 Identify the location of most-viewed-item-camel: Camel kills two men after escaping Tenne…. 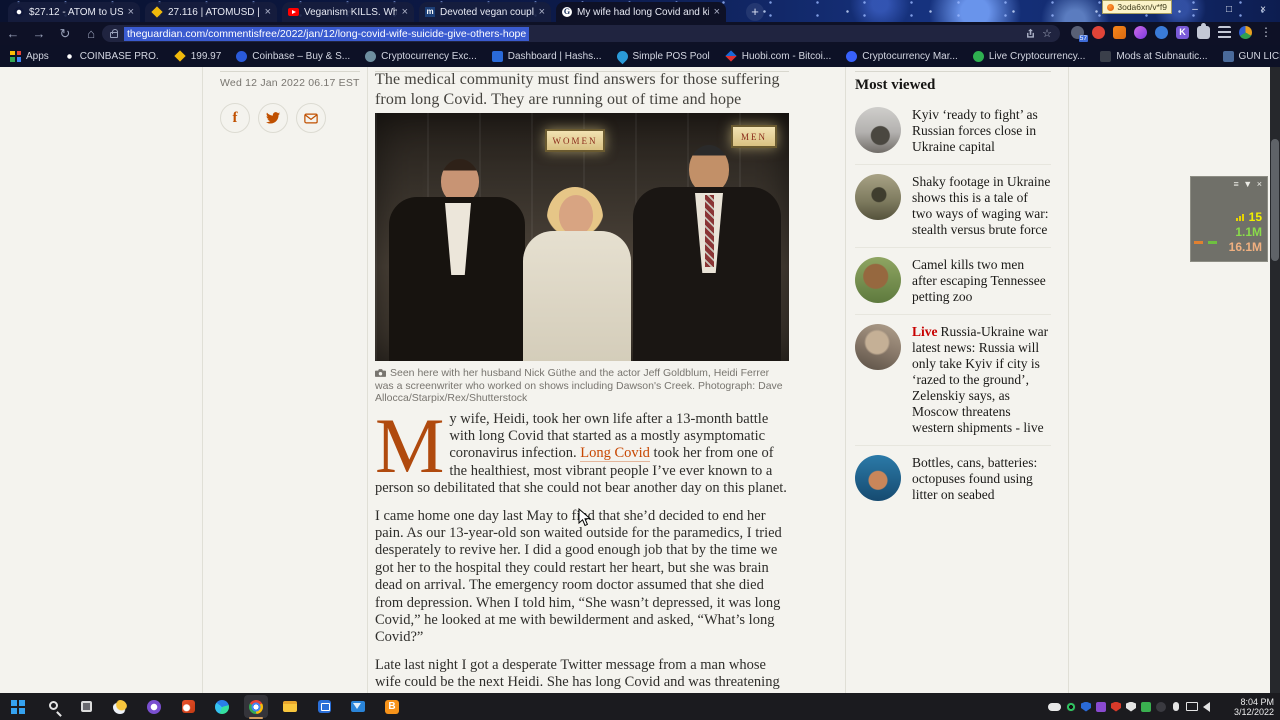
(953, 280).